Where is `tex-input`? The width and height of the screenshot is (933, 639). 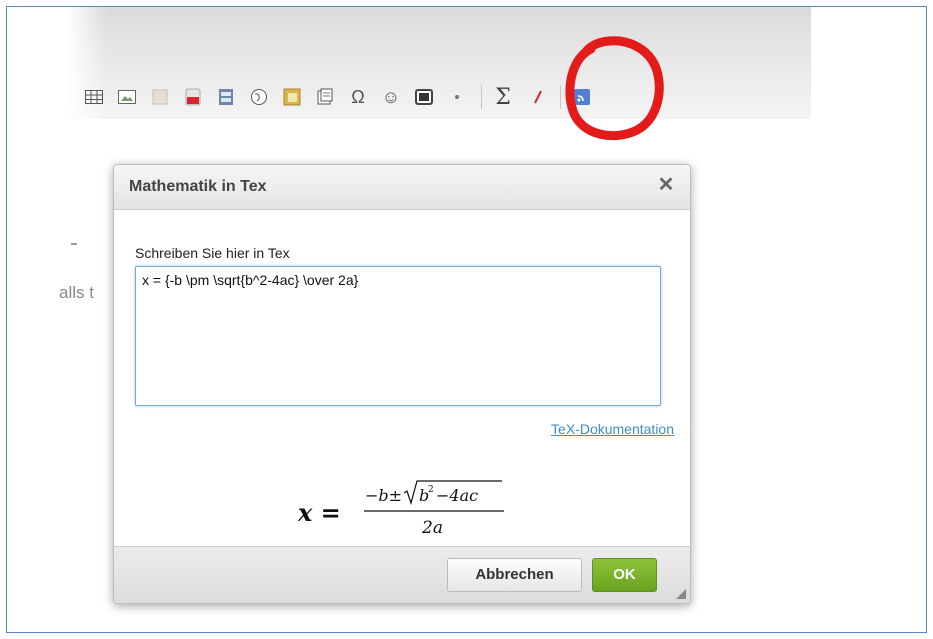 tex-input is located at coordinates (398, 336).